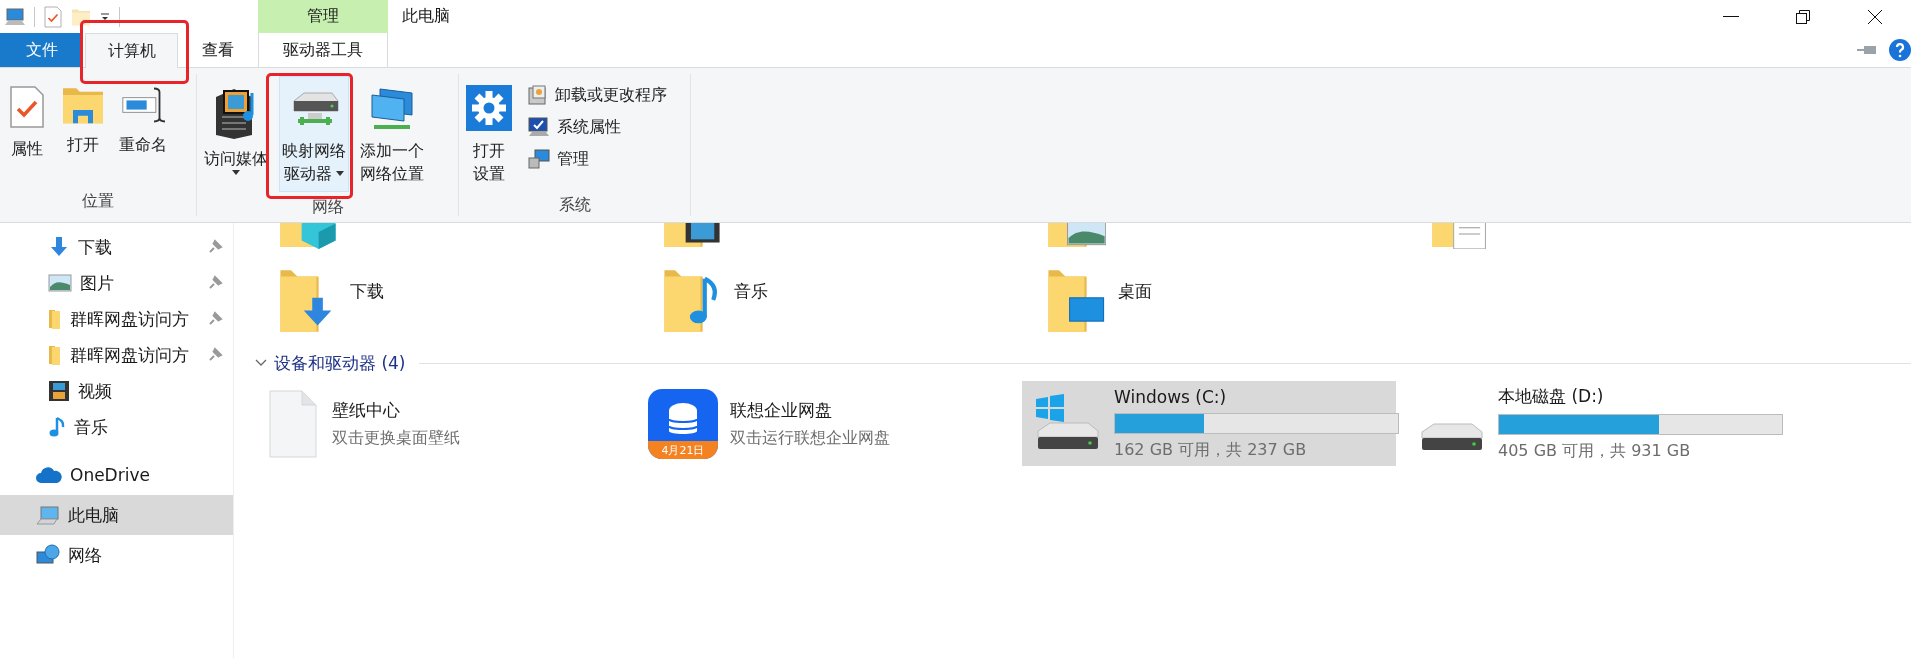 The height and width of the screenshot is (658, 1911). Describe the element at coordinates (236, 128) in the screenshot. I see `ribbon-command: 访问媒体` at that location.